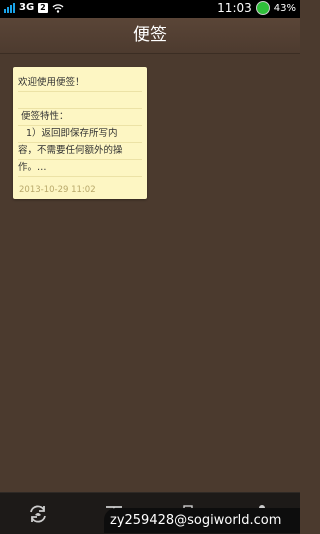 Image resolution: width=320 pixels, height=534 pixels. I want to click on title-bar: 便签, so click(150, 36).